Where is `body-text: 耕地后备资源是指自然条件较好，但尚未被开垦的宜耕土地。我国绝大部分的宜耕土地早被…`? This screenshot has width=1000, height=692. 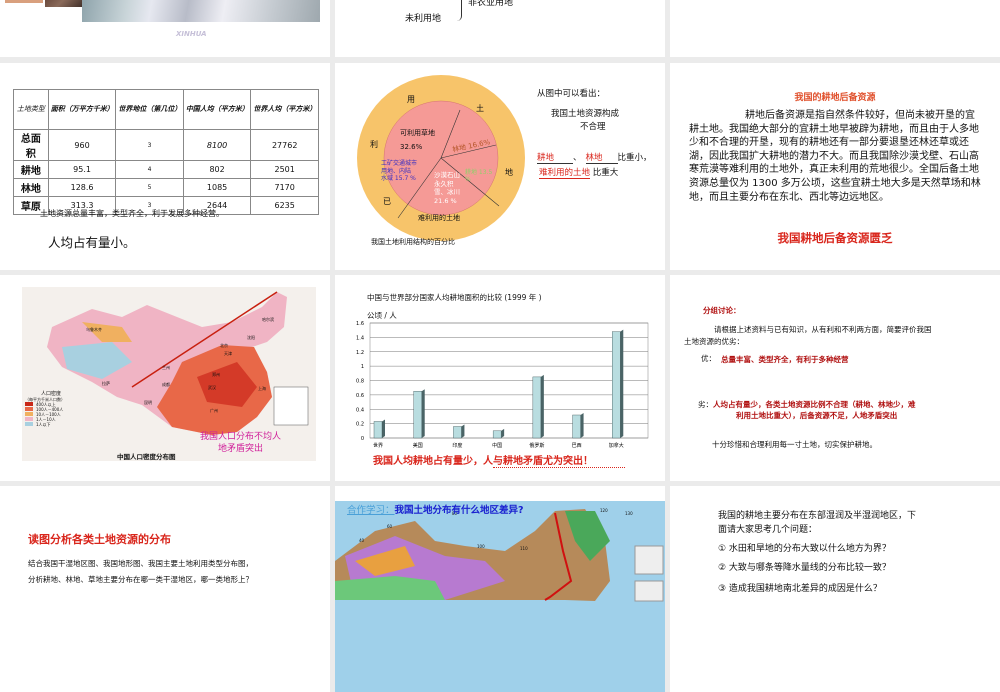
body-text: 耕地后备资源是指自然条件较好，但尚未被开垦的宜耕土地。我国绝大部分的宜耕土地早被… is located at coordinates (835, 156).